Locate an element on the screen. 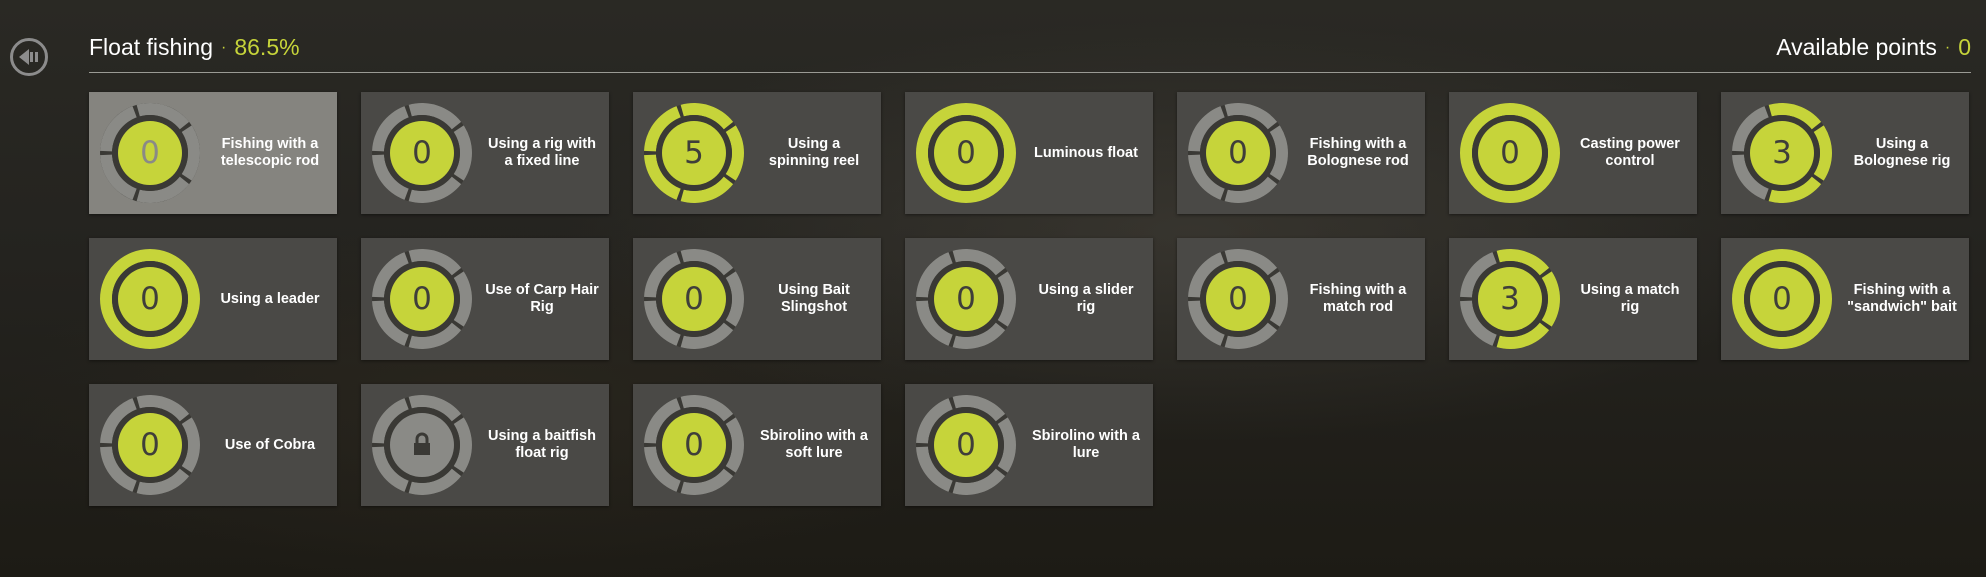  skill-name: Use of Carp Hair Rig is located at coordinates (542, 298).